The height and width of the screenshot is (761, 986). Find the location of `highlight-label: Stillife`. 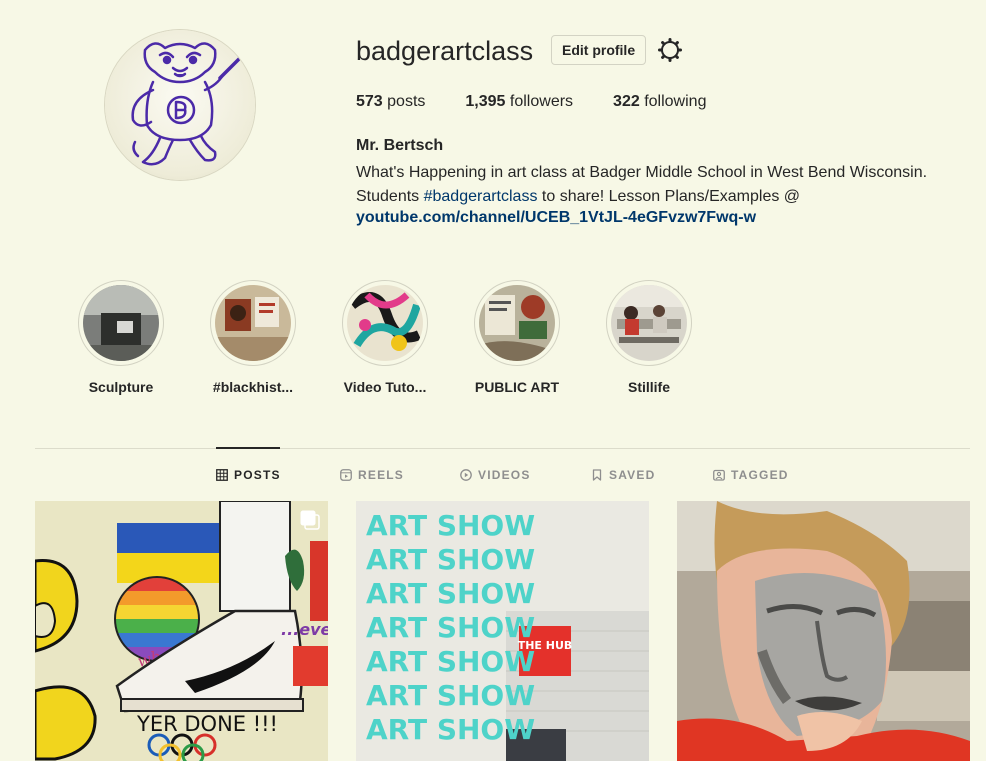

highlight-label: Stillife is located at coordinates (648, 387).